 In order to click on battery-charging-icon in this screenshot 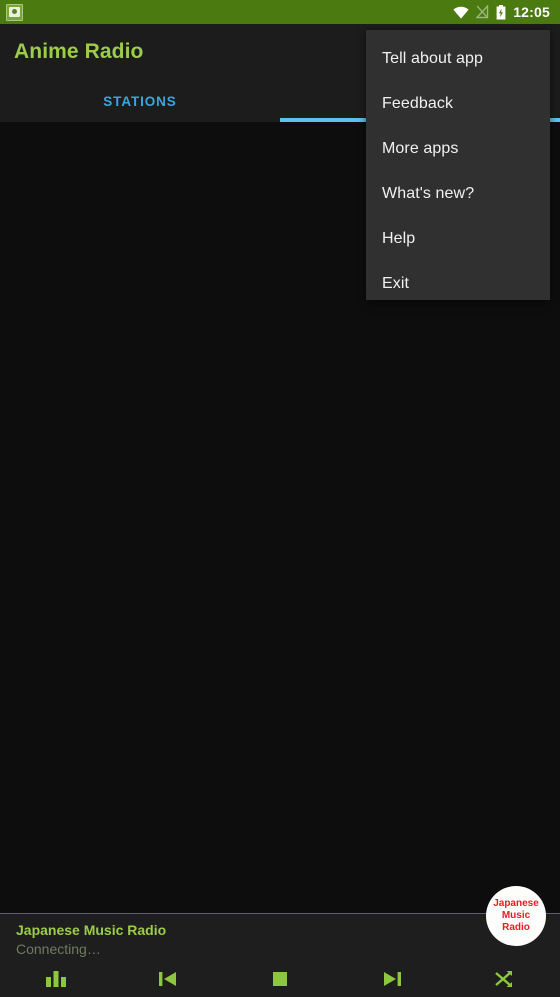, I will do `click(501, 11)`.